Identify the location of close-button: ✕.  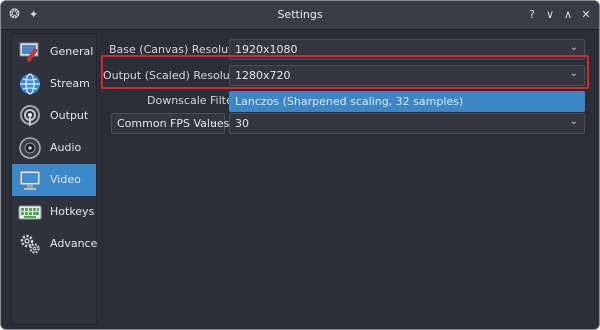
(586, 15).